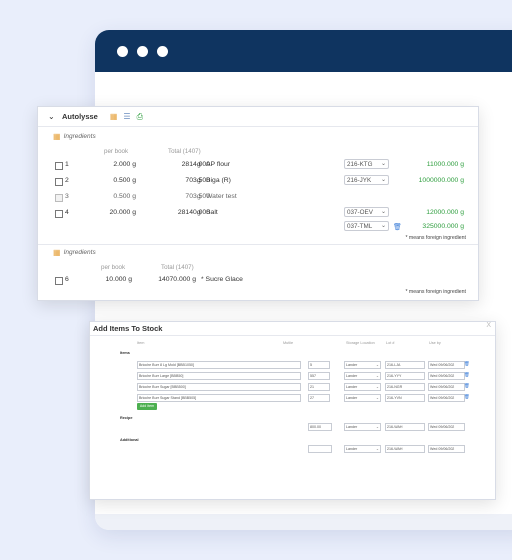  I want to click on stock-amount: 1000000.000 g, so click(441, 180).